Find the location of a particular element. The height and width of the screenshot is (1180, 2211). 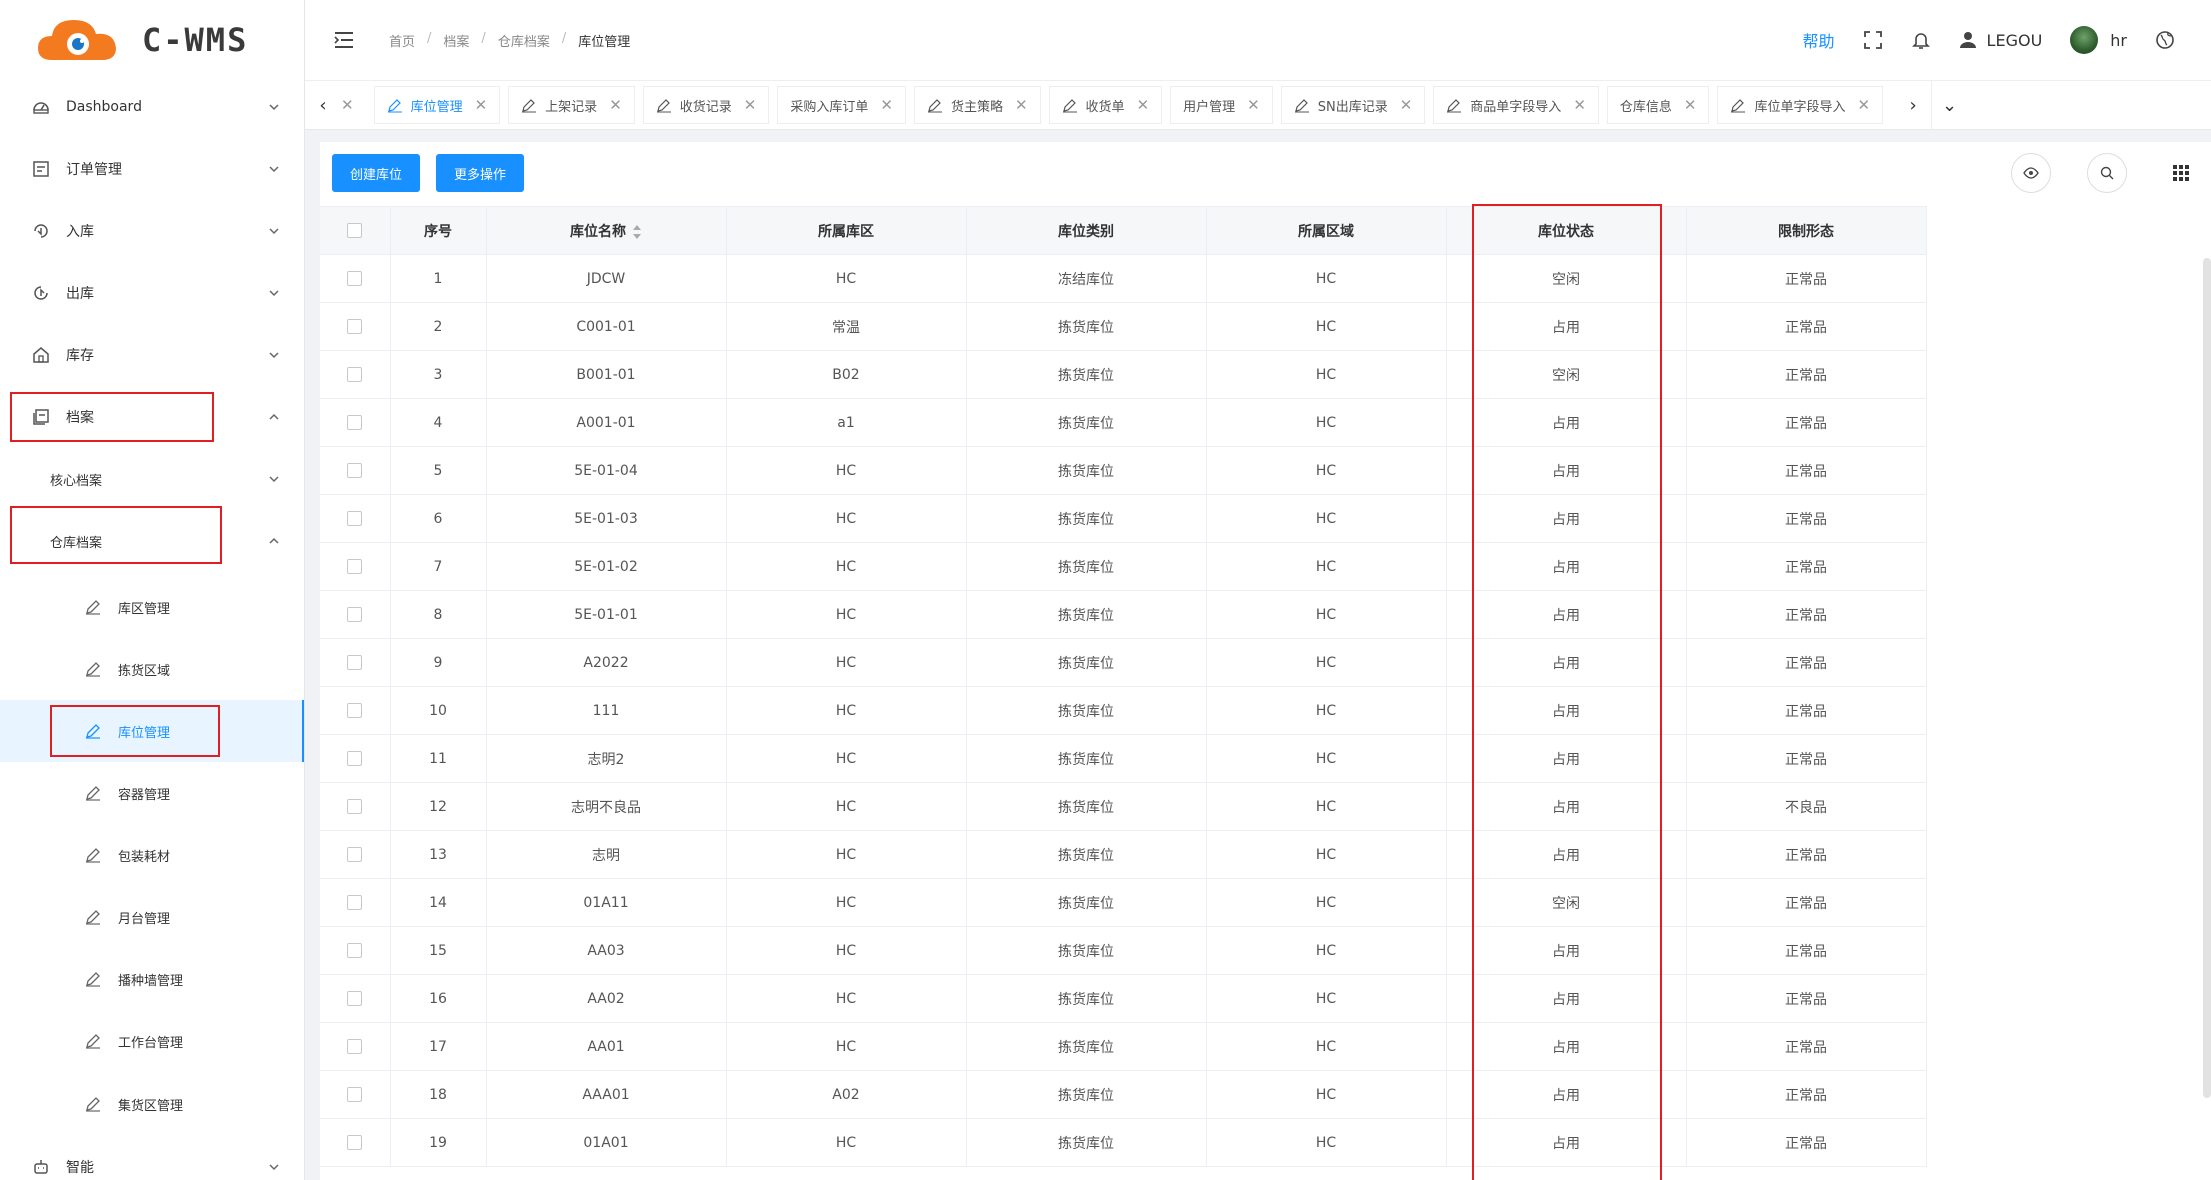

tab-scroll-left: ‹ is located at coordinates (323, 105).